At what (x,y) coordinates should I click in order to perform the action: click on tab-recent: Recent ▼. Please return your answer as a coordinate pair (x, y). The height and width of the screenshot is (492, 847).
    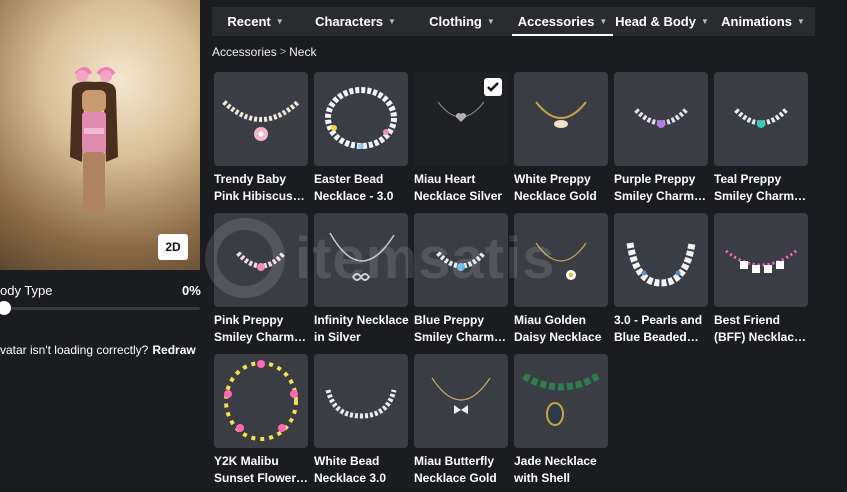
    Looking at the image, I should click on (255, 21).